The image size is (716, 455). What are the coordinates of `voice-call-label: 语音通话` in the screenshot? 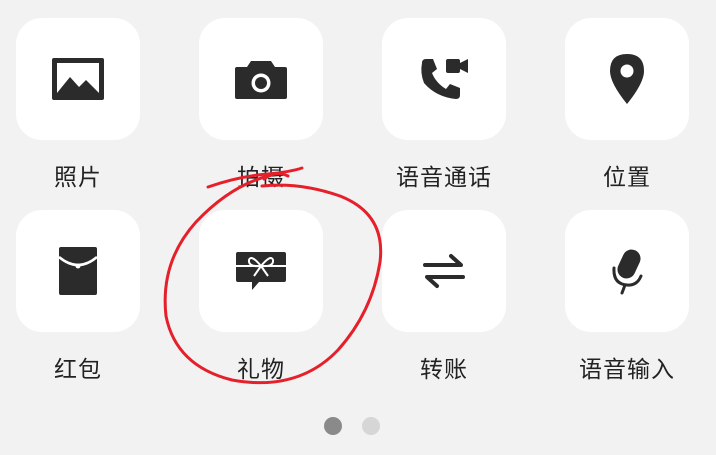 It's located at (444, 178).